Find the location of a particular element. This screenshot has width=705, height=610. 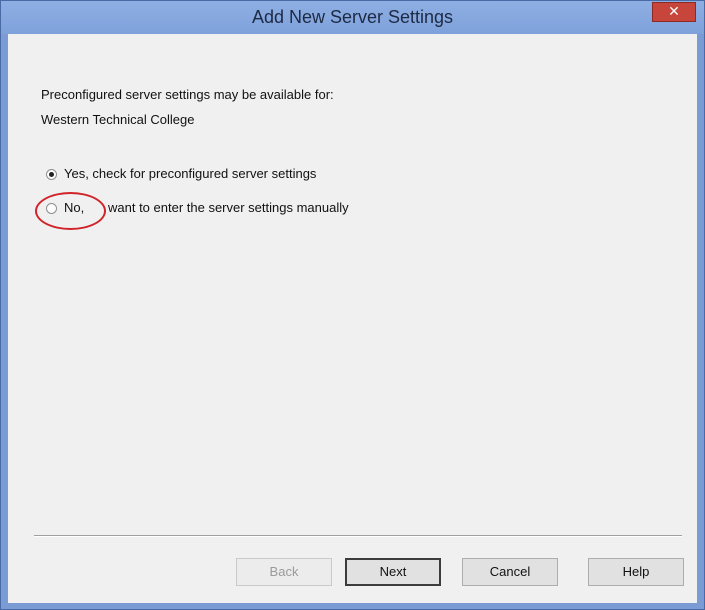

dialog-title: Add New Server Settings is located at coordinates (352, 17).